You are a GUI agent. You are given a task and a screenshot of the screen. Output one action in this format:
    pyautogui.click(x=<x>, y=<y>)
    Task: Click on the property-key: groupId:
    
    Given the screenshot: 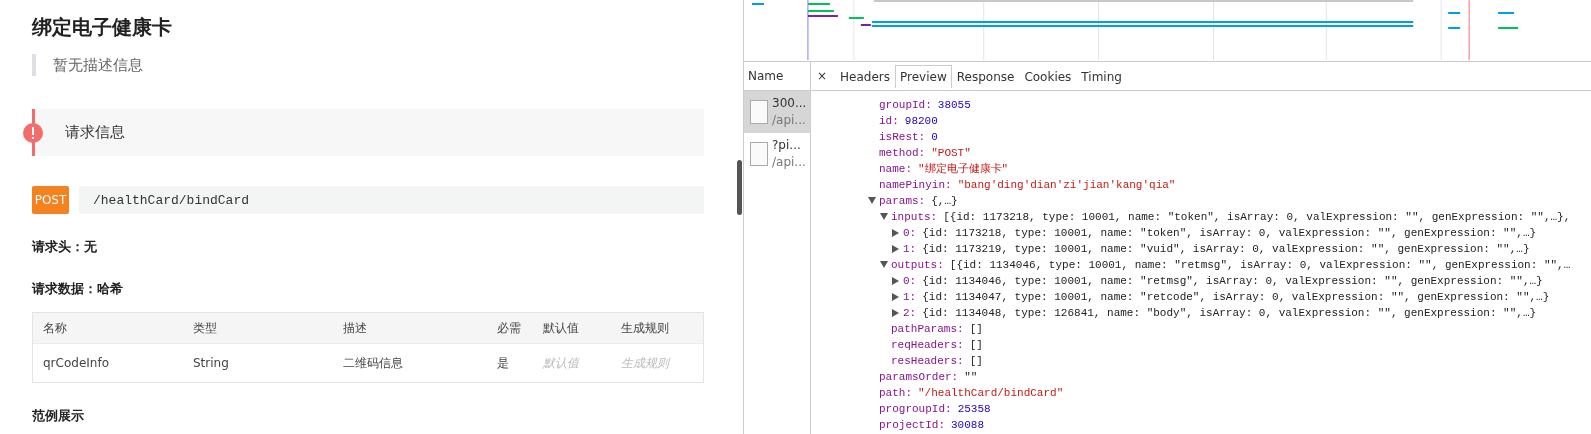 What is the action you would take?
    pyautogui.click(x=905, y=105)
    